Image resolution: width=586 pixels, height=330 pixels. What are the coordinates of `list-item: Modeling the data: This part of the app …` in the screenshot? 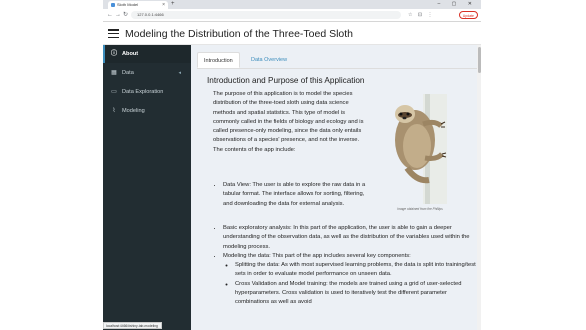 It's located at (350, 280).